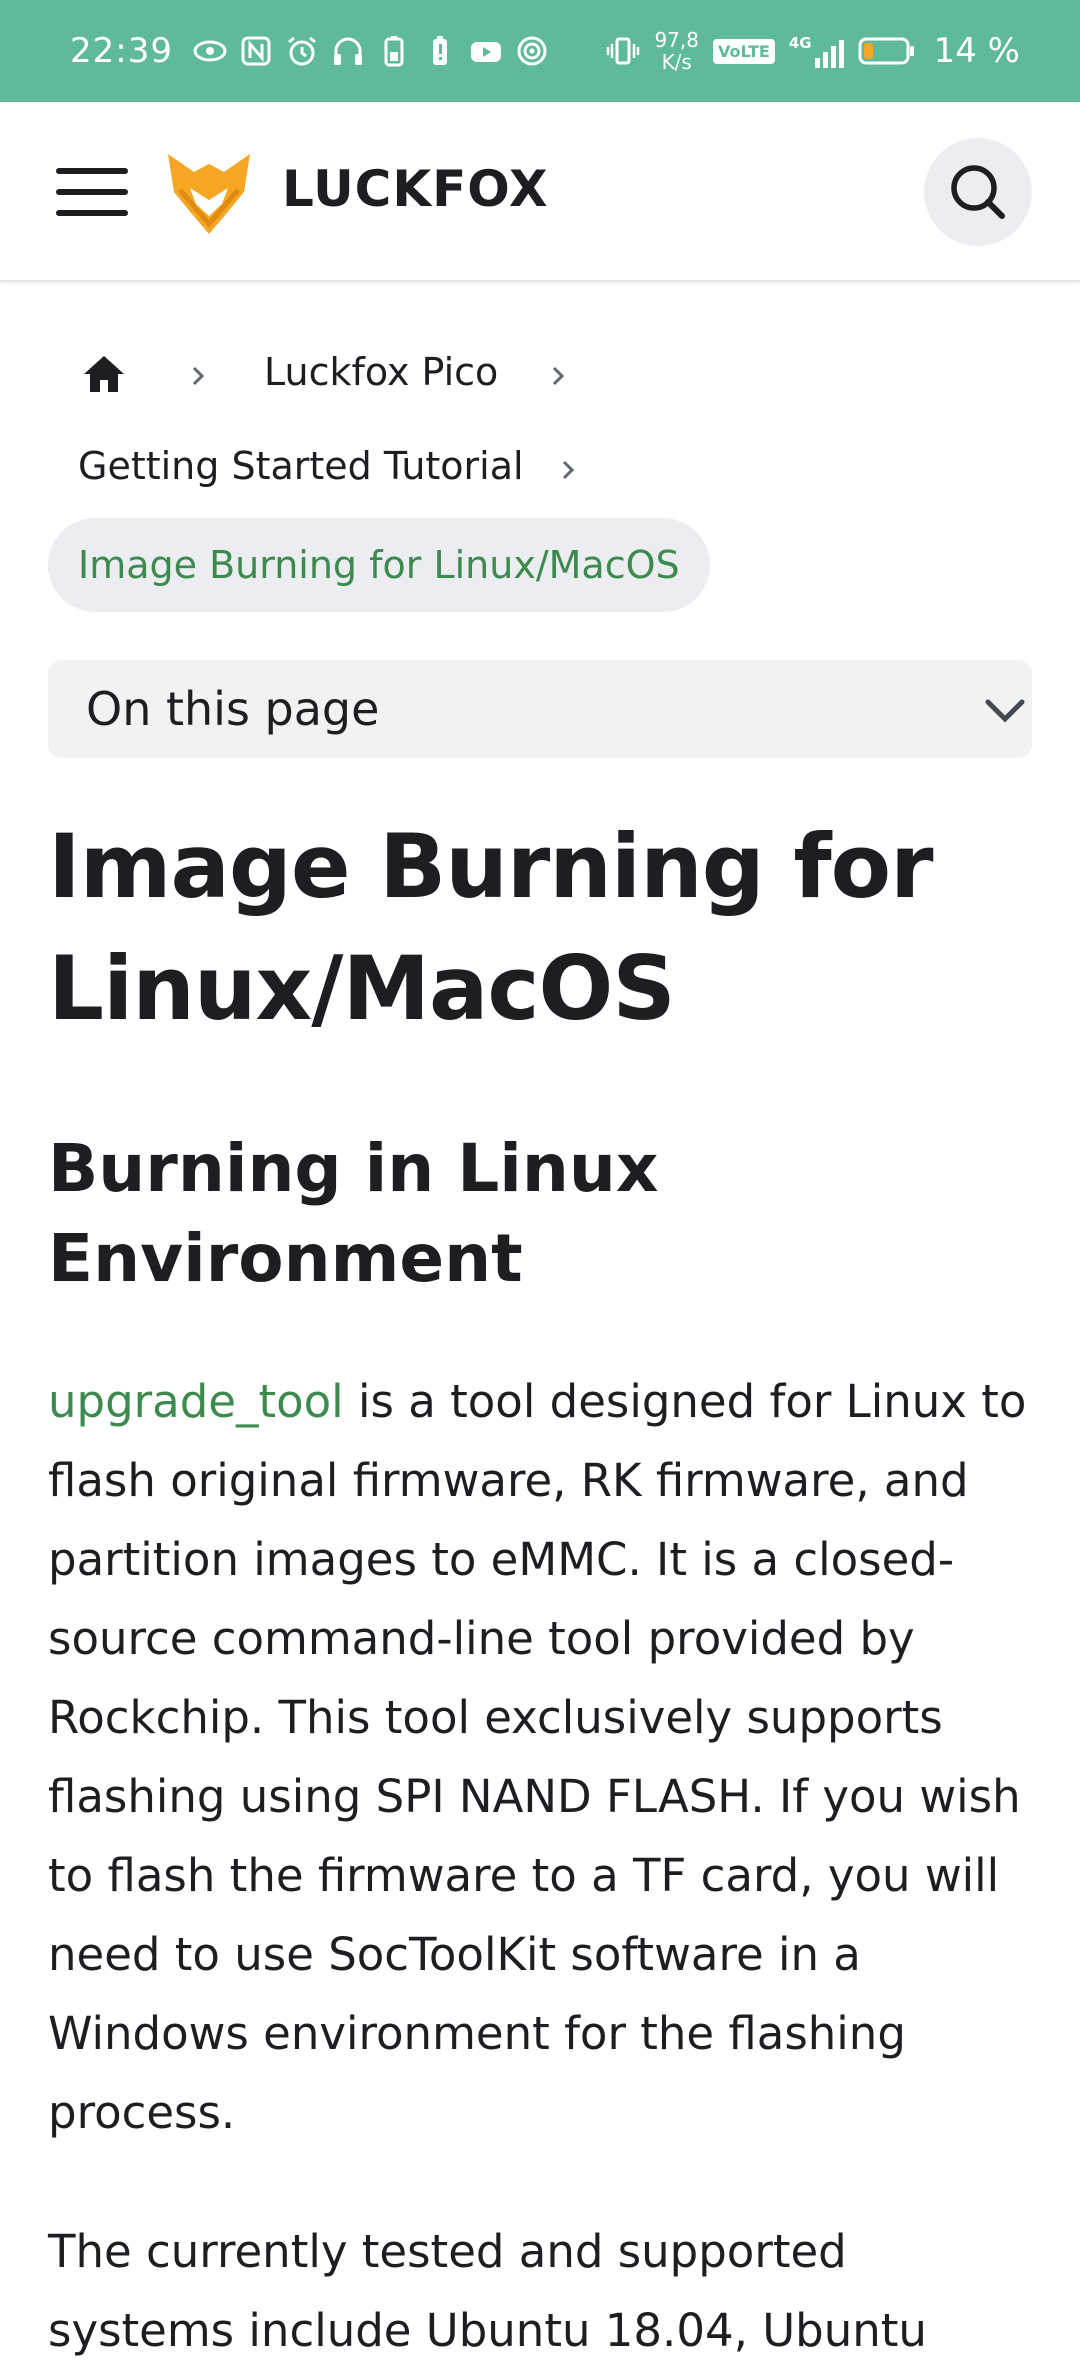  Describe the element at coordinates (676, 62) in the screenshot. I see `network-speed-unit: K/s` at that location.